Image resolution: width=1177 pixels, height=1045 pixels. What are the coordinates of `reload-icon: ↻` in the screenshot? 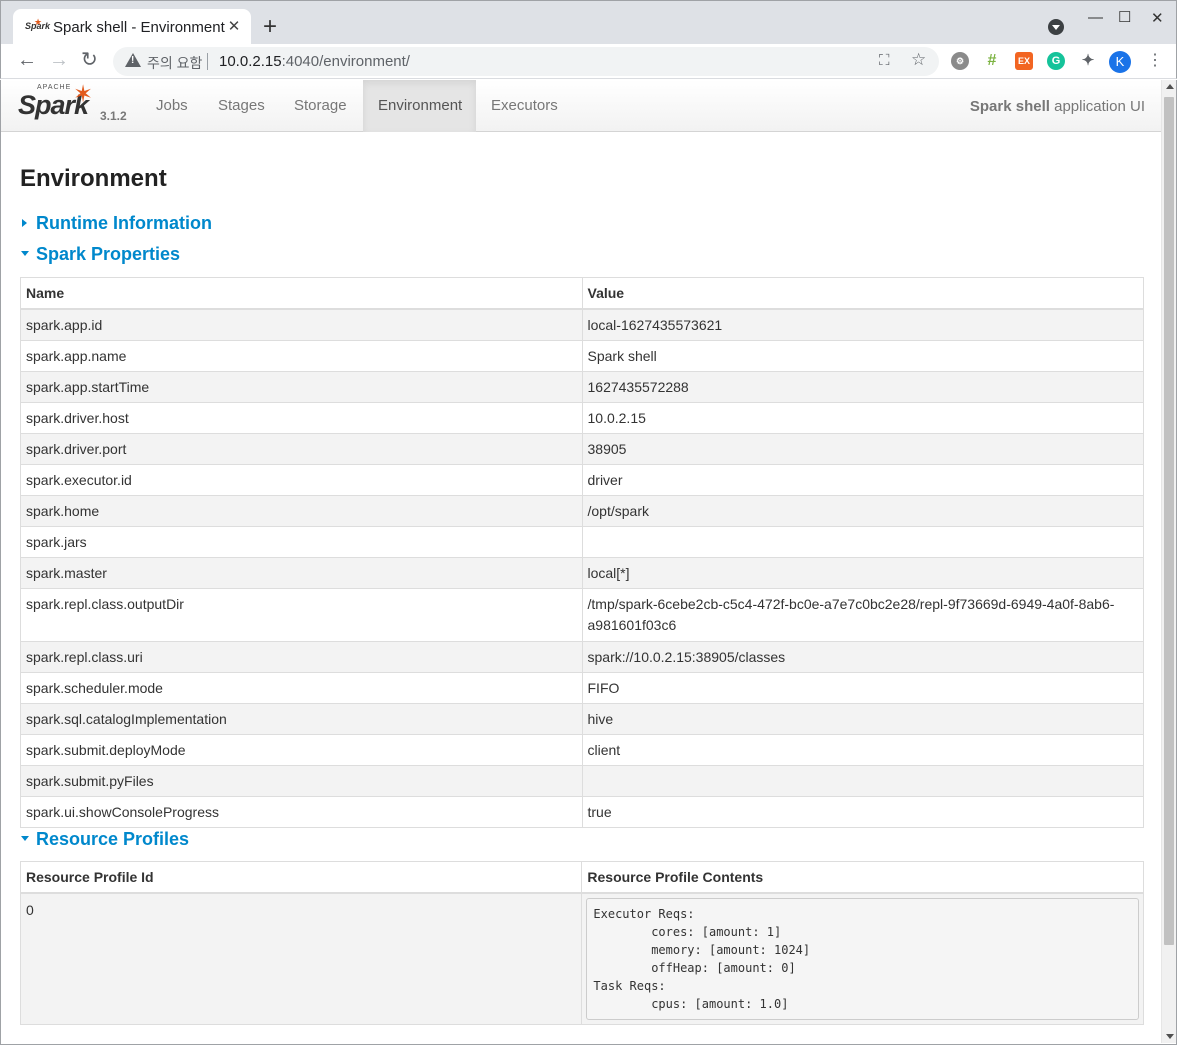 It's located at (89, 60).